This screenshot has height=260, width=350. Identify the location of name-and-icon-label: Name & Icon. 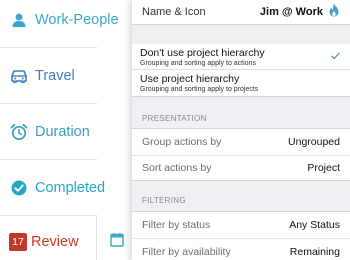
(174, 12).